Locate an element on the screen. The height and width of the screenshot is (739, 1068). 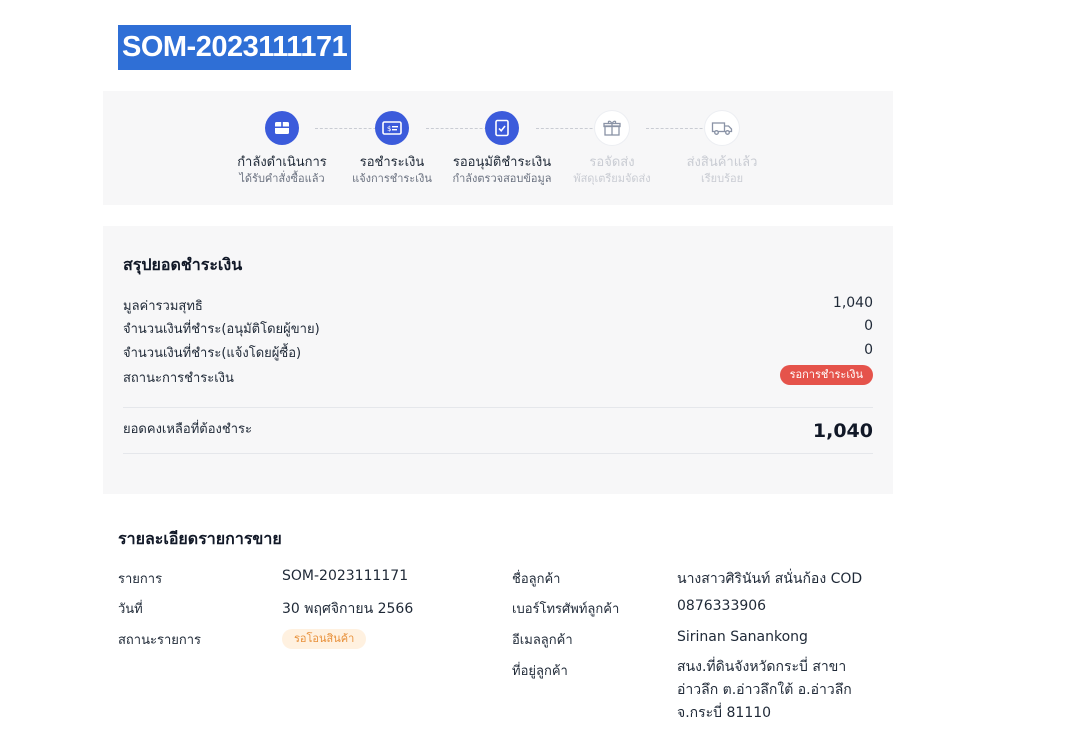
summary-row-label: มูลค่ารวมสุทธิ is located at coordinates (163, 306).